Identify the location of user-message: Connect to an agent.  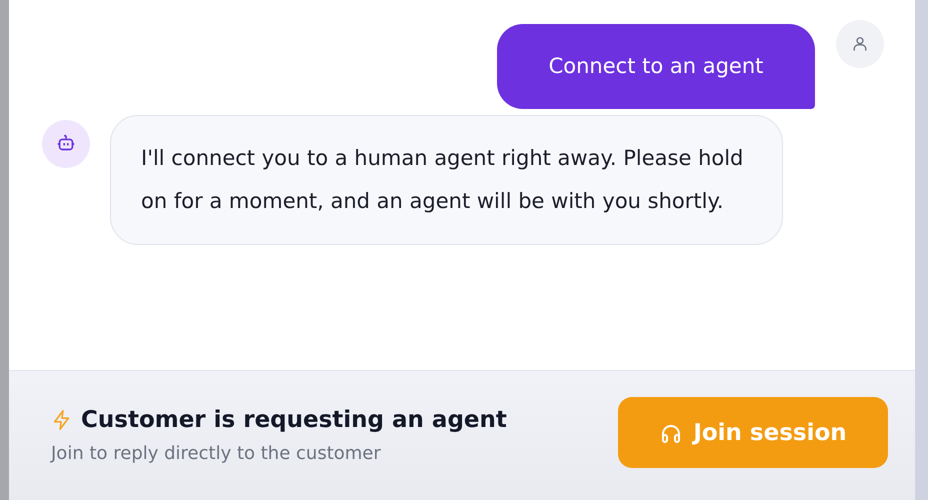
(656, 66).